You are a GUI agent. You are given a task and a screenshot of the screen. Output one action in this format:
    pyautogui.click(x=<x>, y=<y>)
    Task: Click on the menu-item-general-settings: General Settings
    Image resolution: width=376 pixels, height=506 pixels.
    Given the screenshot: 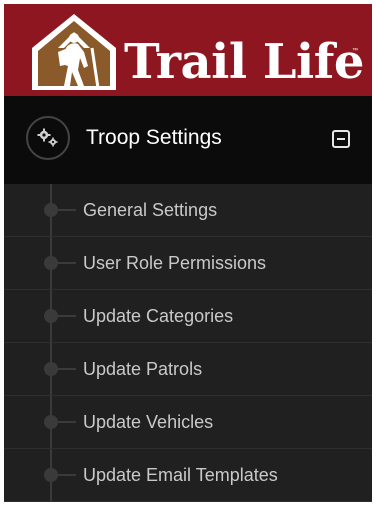 What is the action you would take?
    pyautogui.click(x=188, y=210)
    